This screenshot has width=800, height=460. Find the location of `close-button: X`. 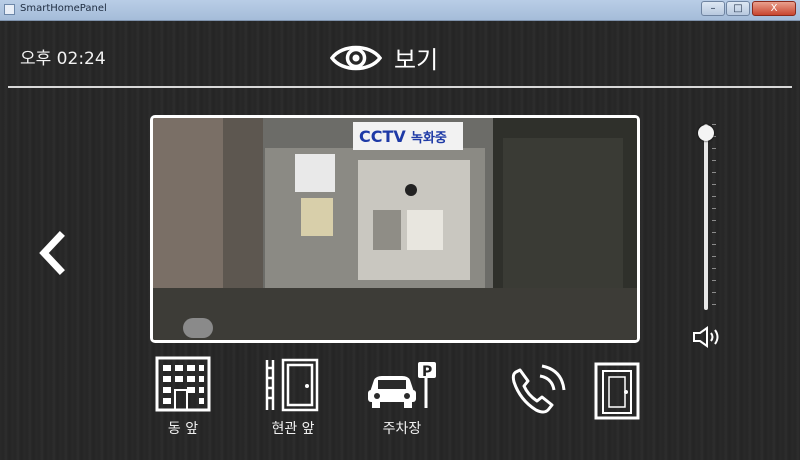

close-button: X is located at coordinates (774, 8).